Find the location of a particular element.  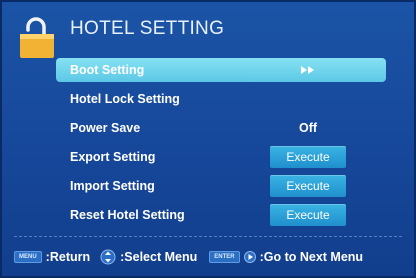

double-arrow-right-icon is located at coordinates (307, 70).